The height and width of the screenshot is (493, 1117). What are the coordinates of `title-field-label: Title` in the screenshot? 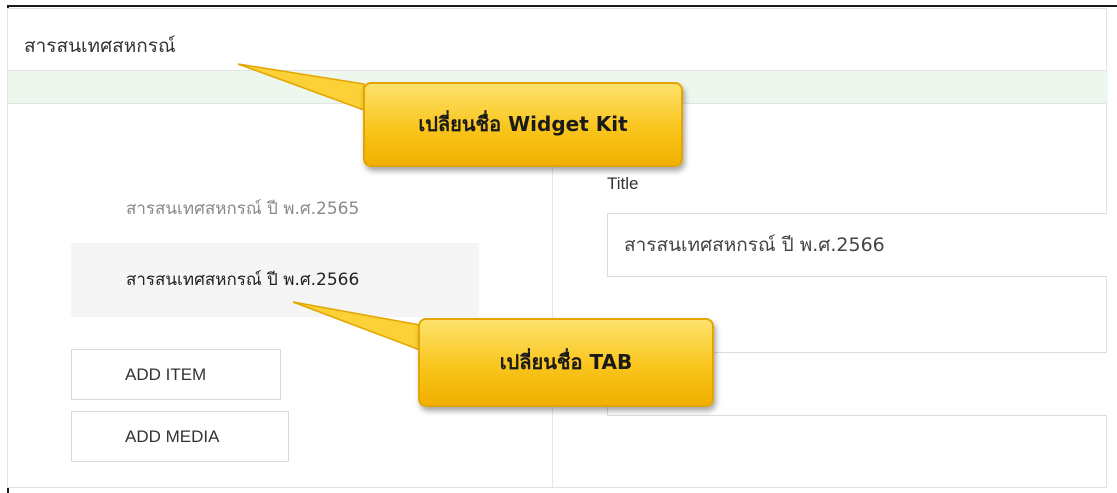 It's located at (623, 183).